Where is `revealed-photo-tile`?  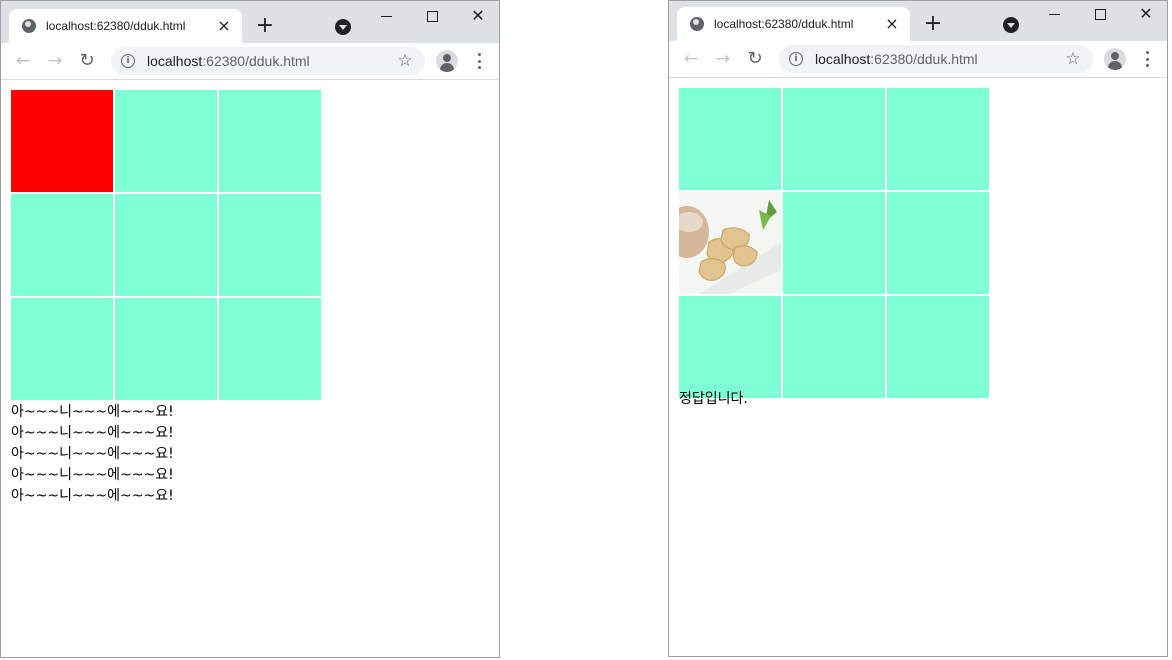
revealed-photo-tile is located at coordinates (730, 243).